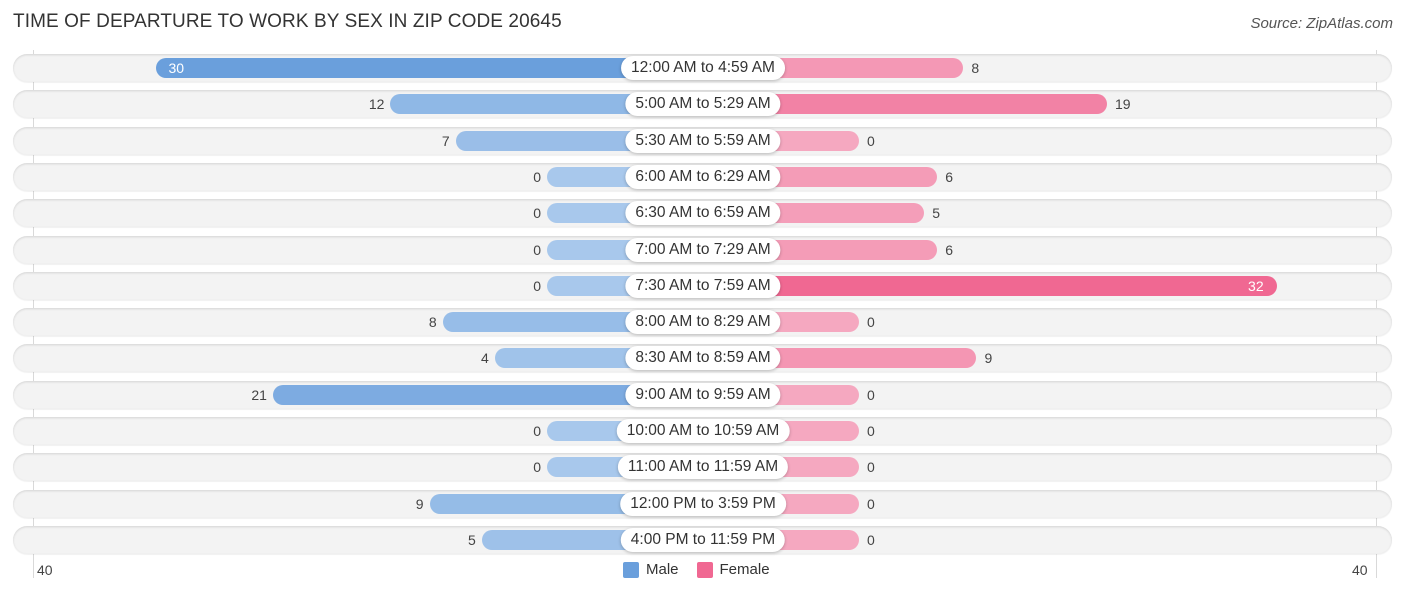  Describe the element at coordinates (45, 570) in the screenshot. I see `axis-tick-left: 40` at that location.